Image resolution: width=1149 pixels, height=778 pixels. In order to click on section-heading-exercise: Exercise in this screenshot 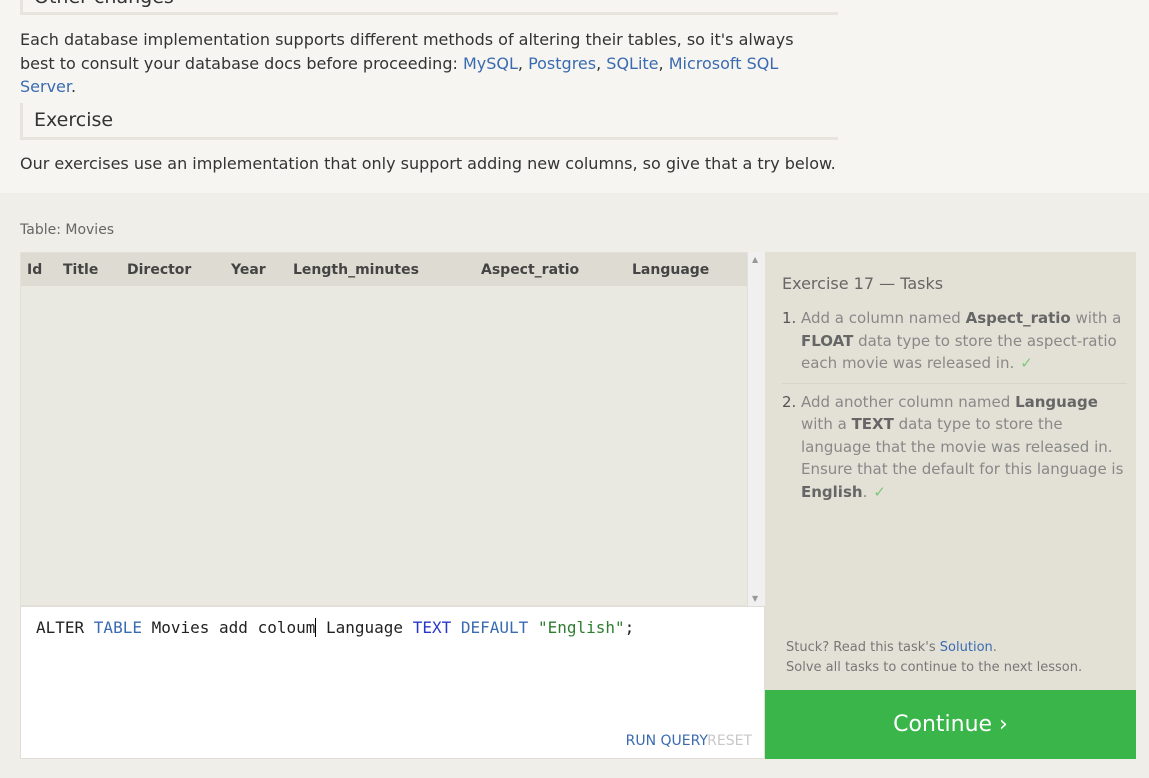, I will do `click(429, 121)`.